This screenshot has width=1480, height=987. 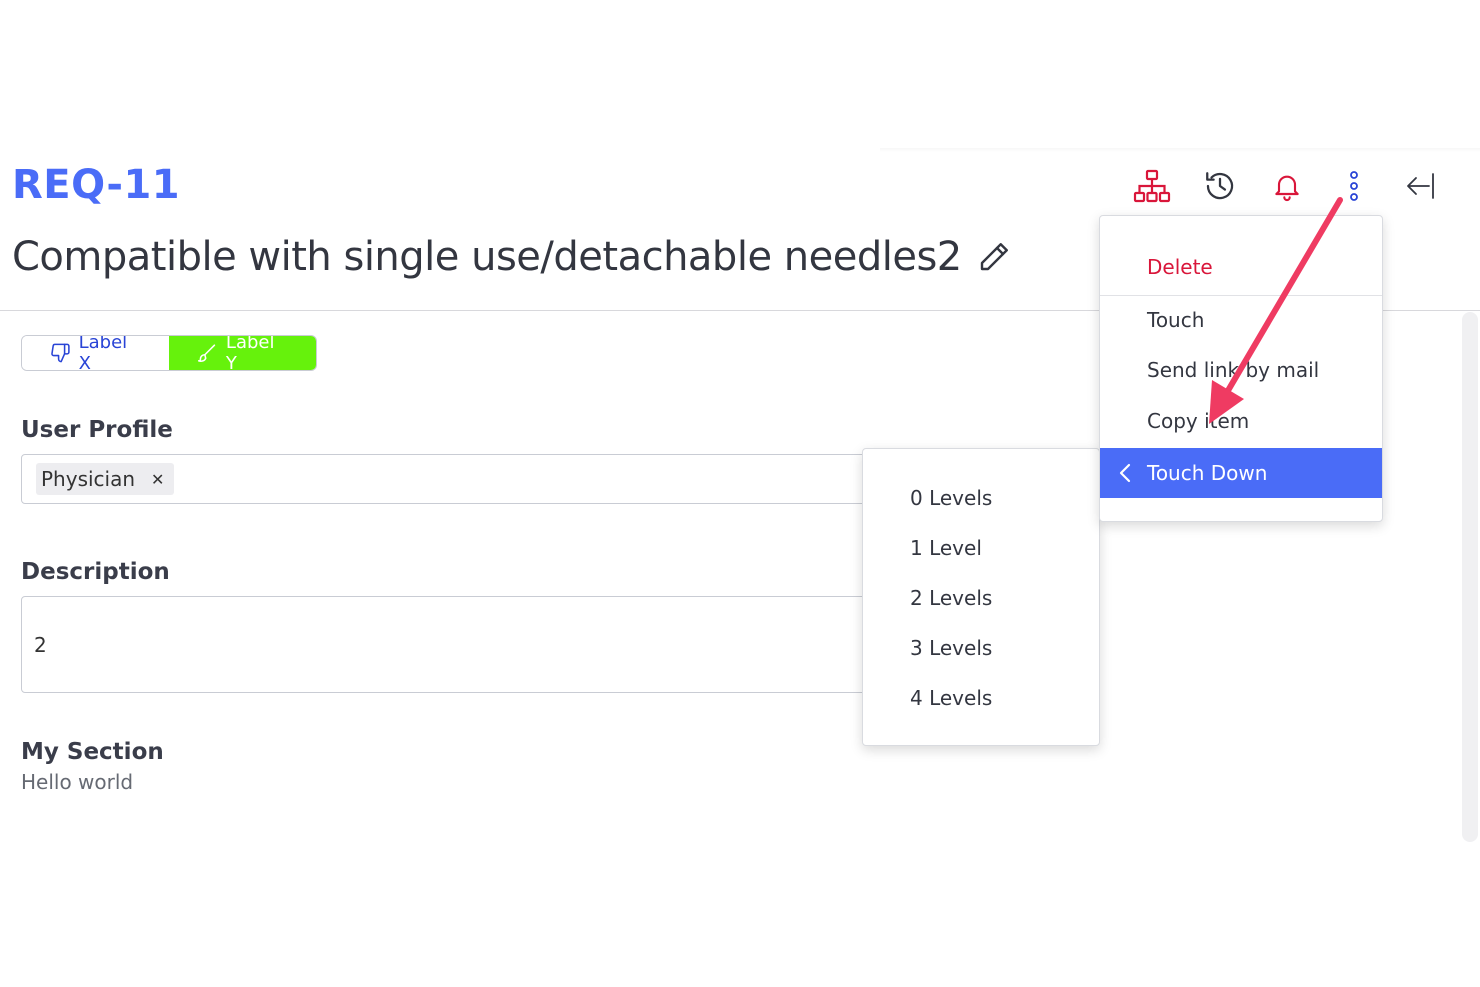 What do you see at coordinates (994, 257) in the screenshot?
I see `pencil-icon` at bounding box center [994, 257].